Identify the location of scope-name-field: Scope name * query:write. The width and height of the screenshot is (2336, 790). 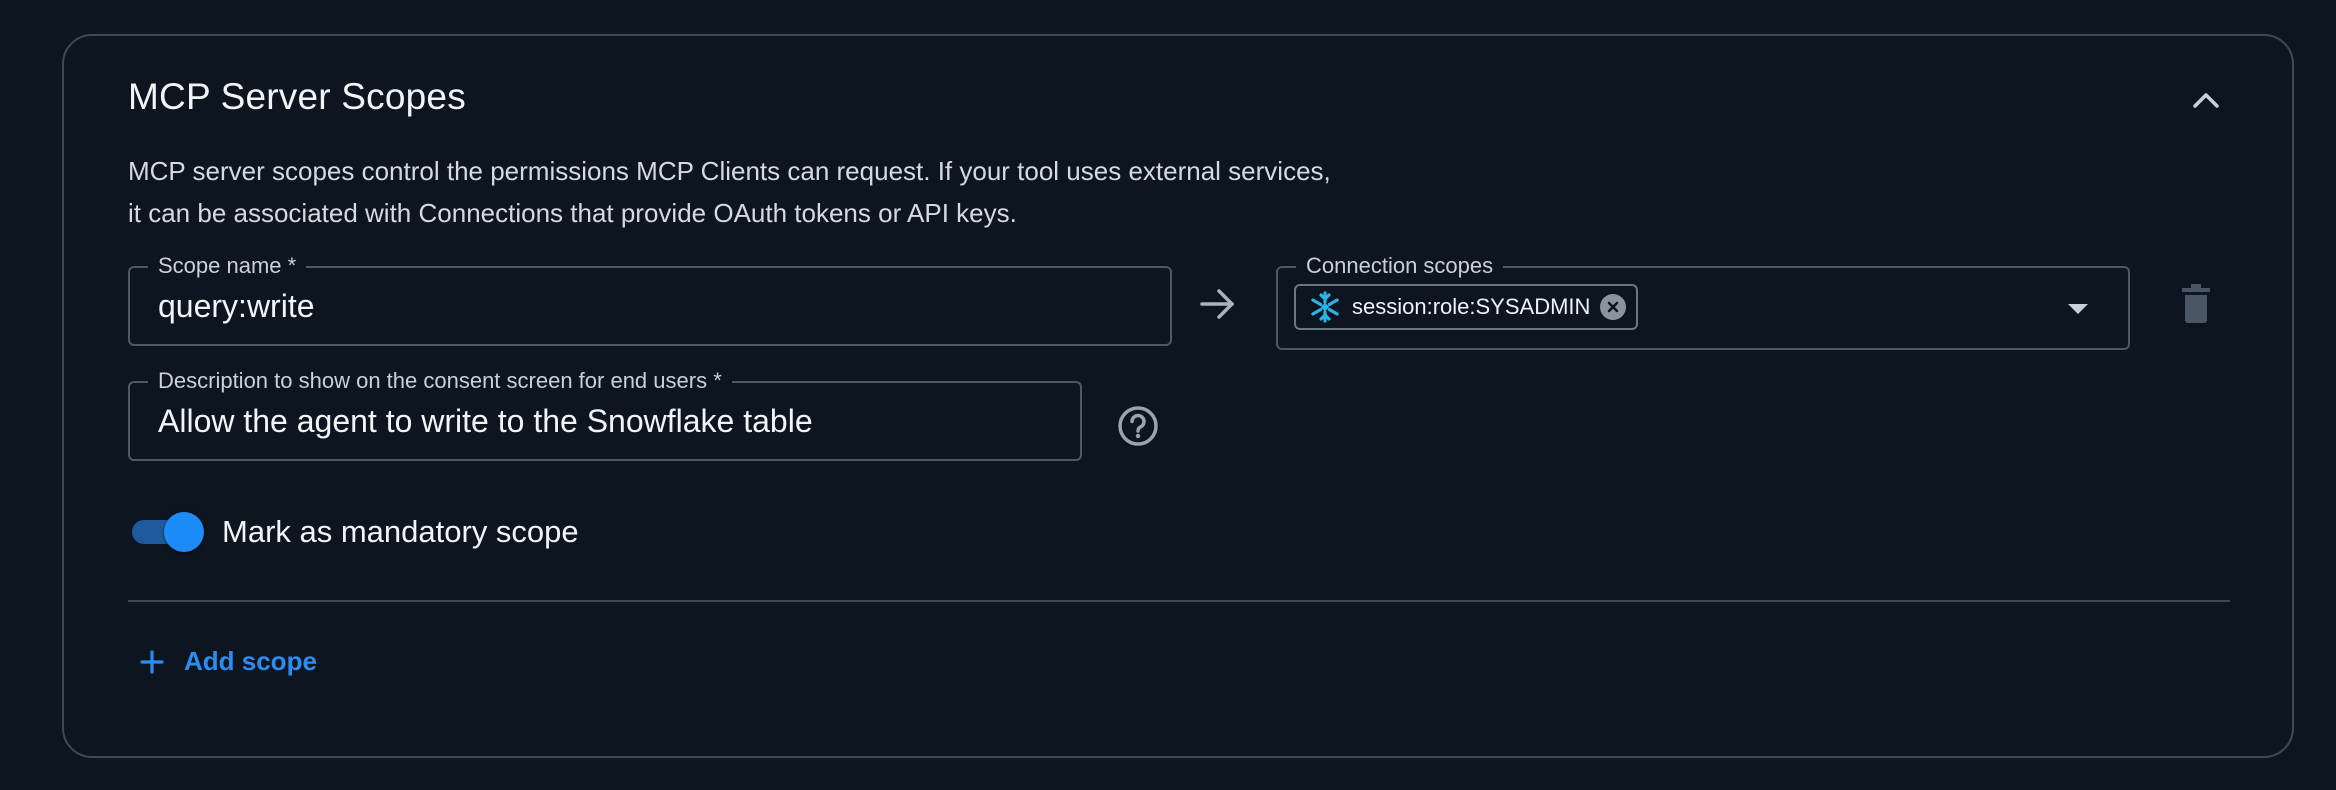
(650, 299).